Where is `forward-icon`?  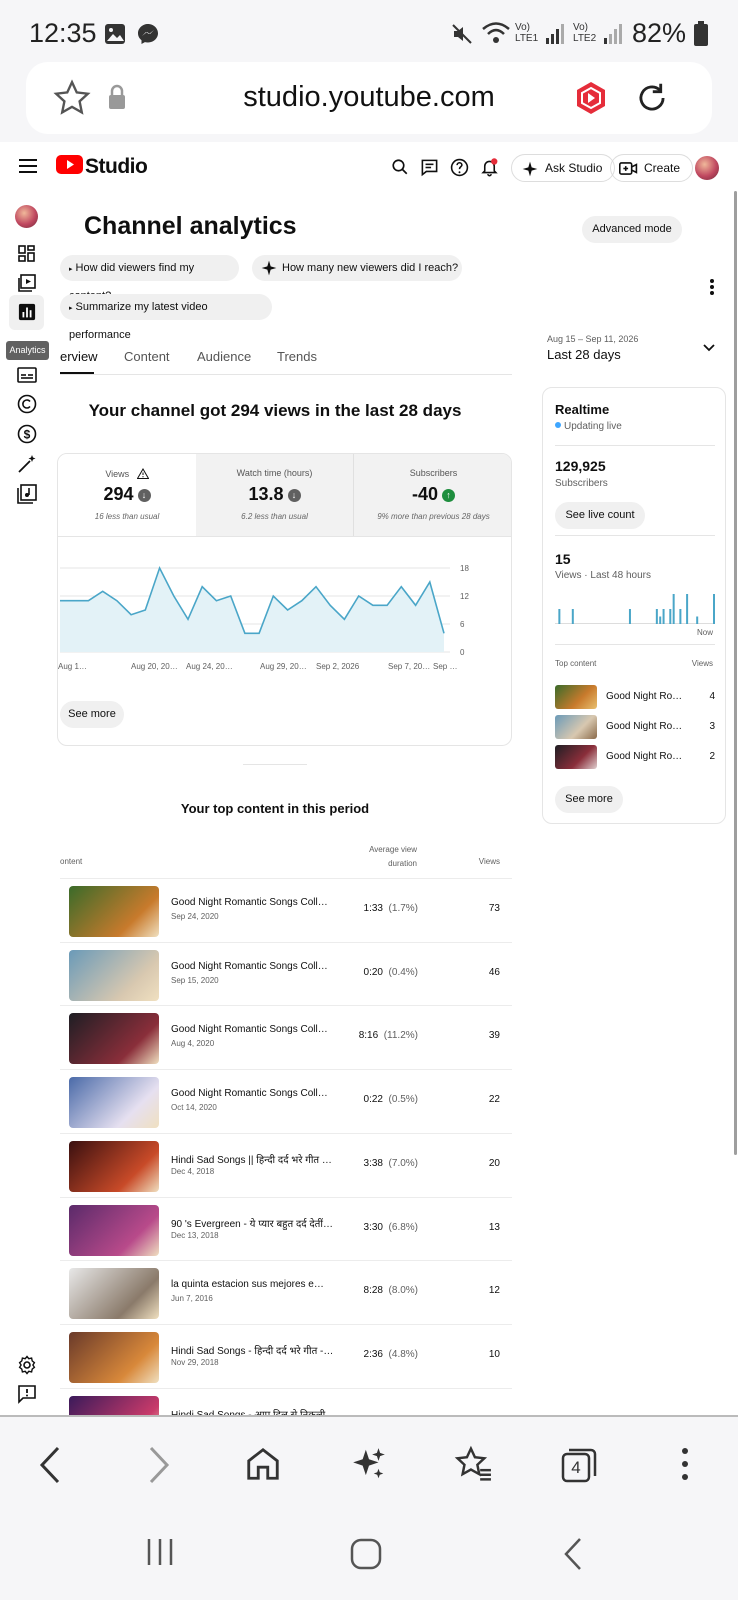
forward-icon is located at coordinates (159, 1465).